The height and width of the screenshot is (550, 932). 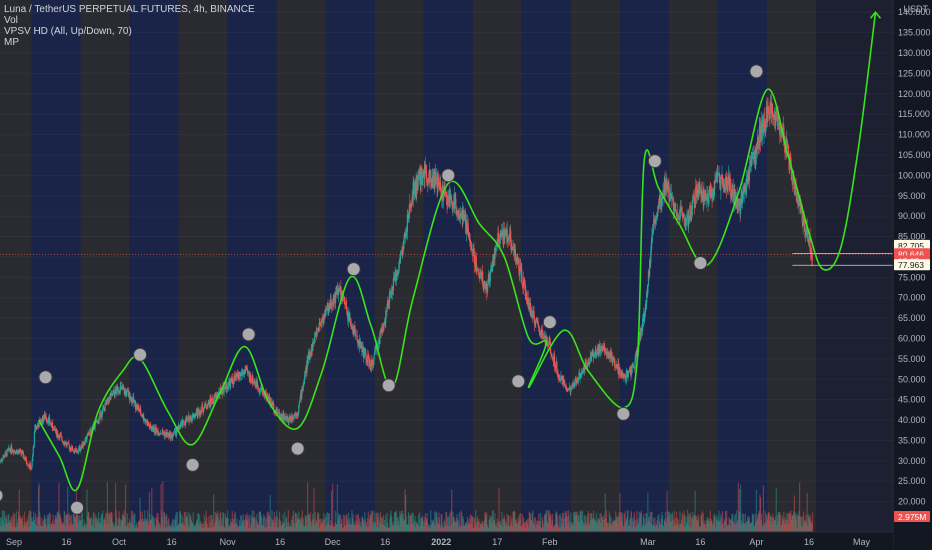 I want to click on time-tick-label: May, so click(x=862, y=542).